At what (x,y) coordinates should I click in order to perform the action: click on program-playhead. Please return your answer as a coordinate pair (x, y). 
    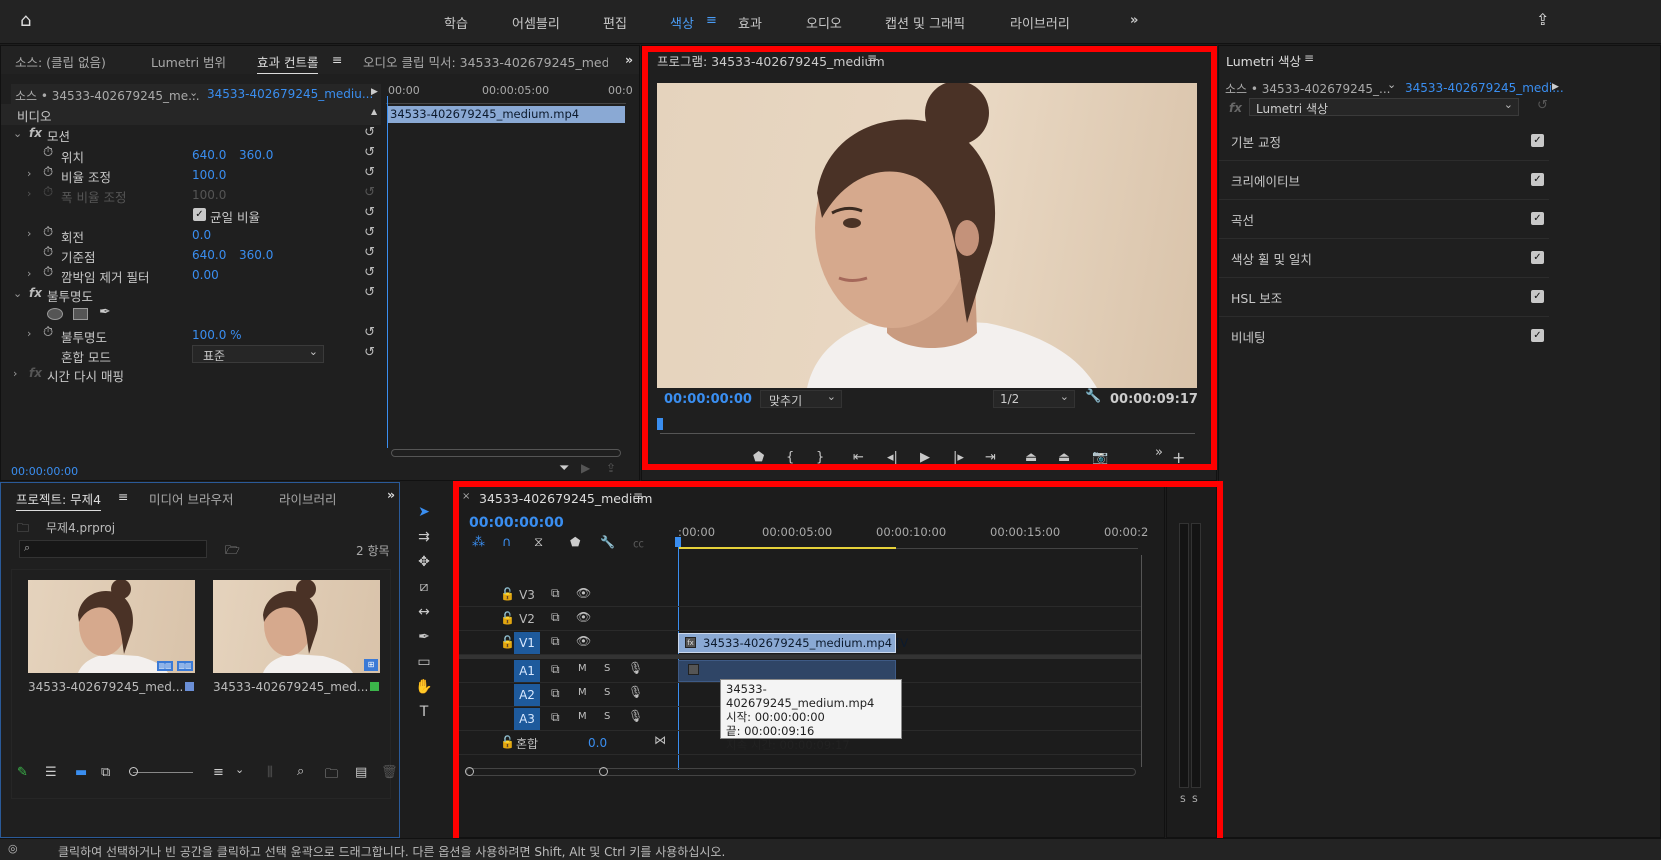
    Looking at the image, I should click on (660, 424).